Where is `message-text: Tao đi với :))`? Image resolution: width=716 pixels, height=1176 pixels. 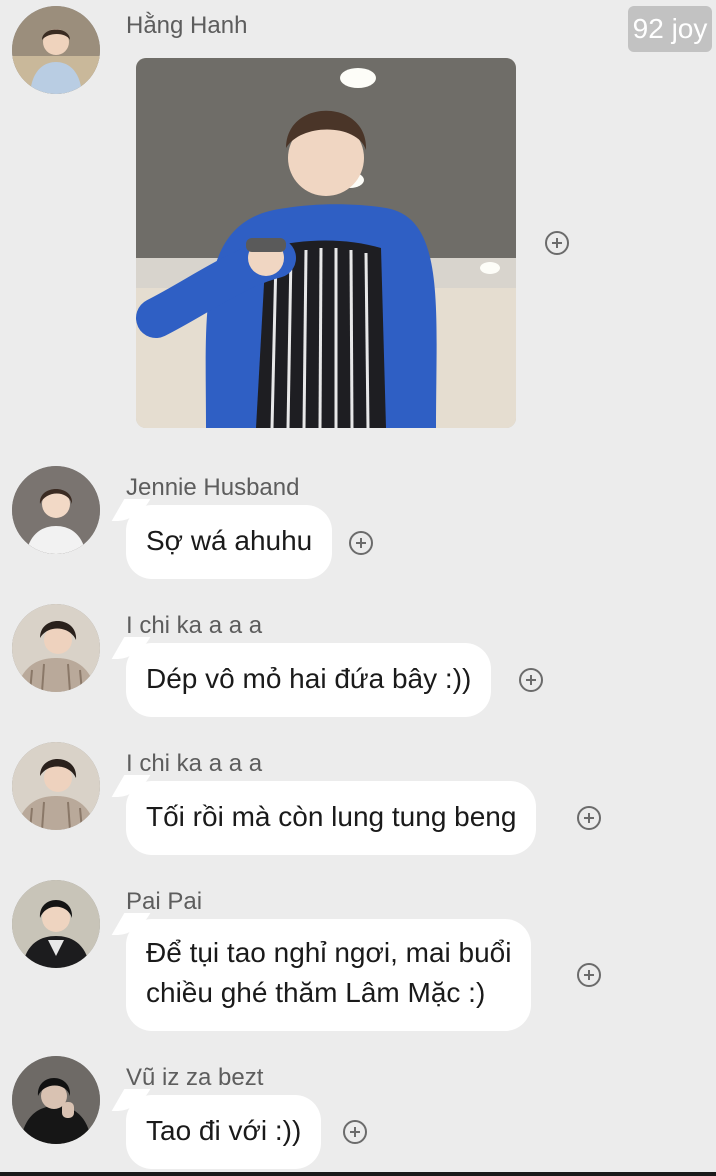 message-text: Tao đi với :)) is located at coordinates (224, 1130).